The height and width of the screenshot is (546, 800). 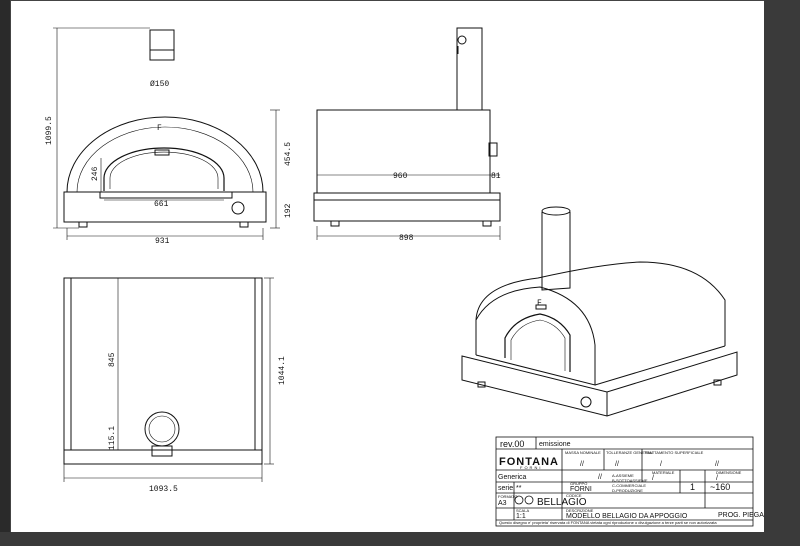 I want to click on description-value: MODELLO BELLAGIO DA APPOGGIO, so click(x=627, y=516).